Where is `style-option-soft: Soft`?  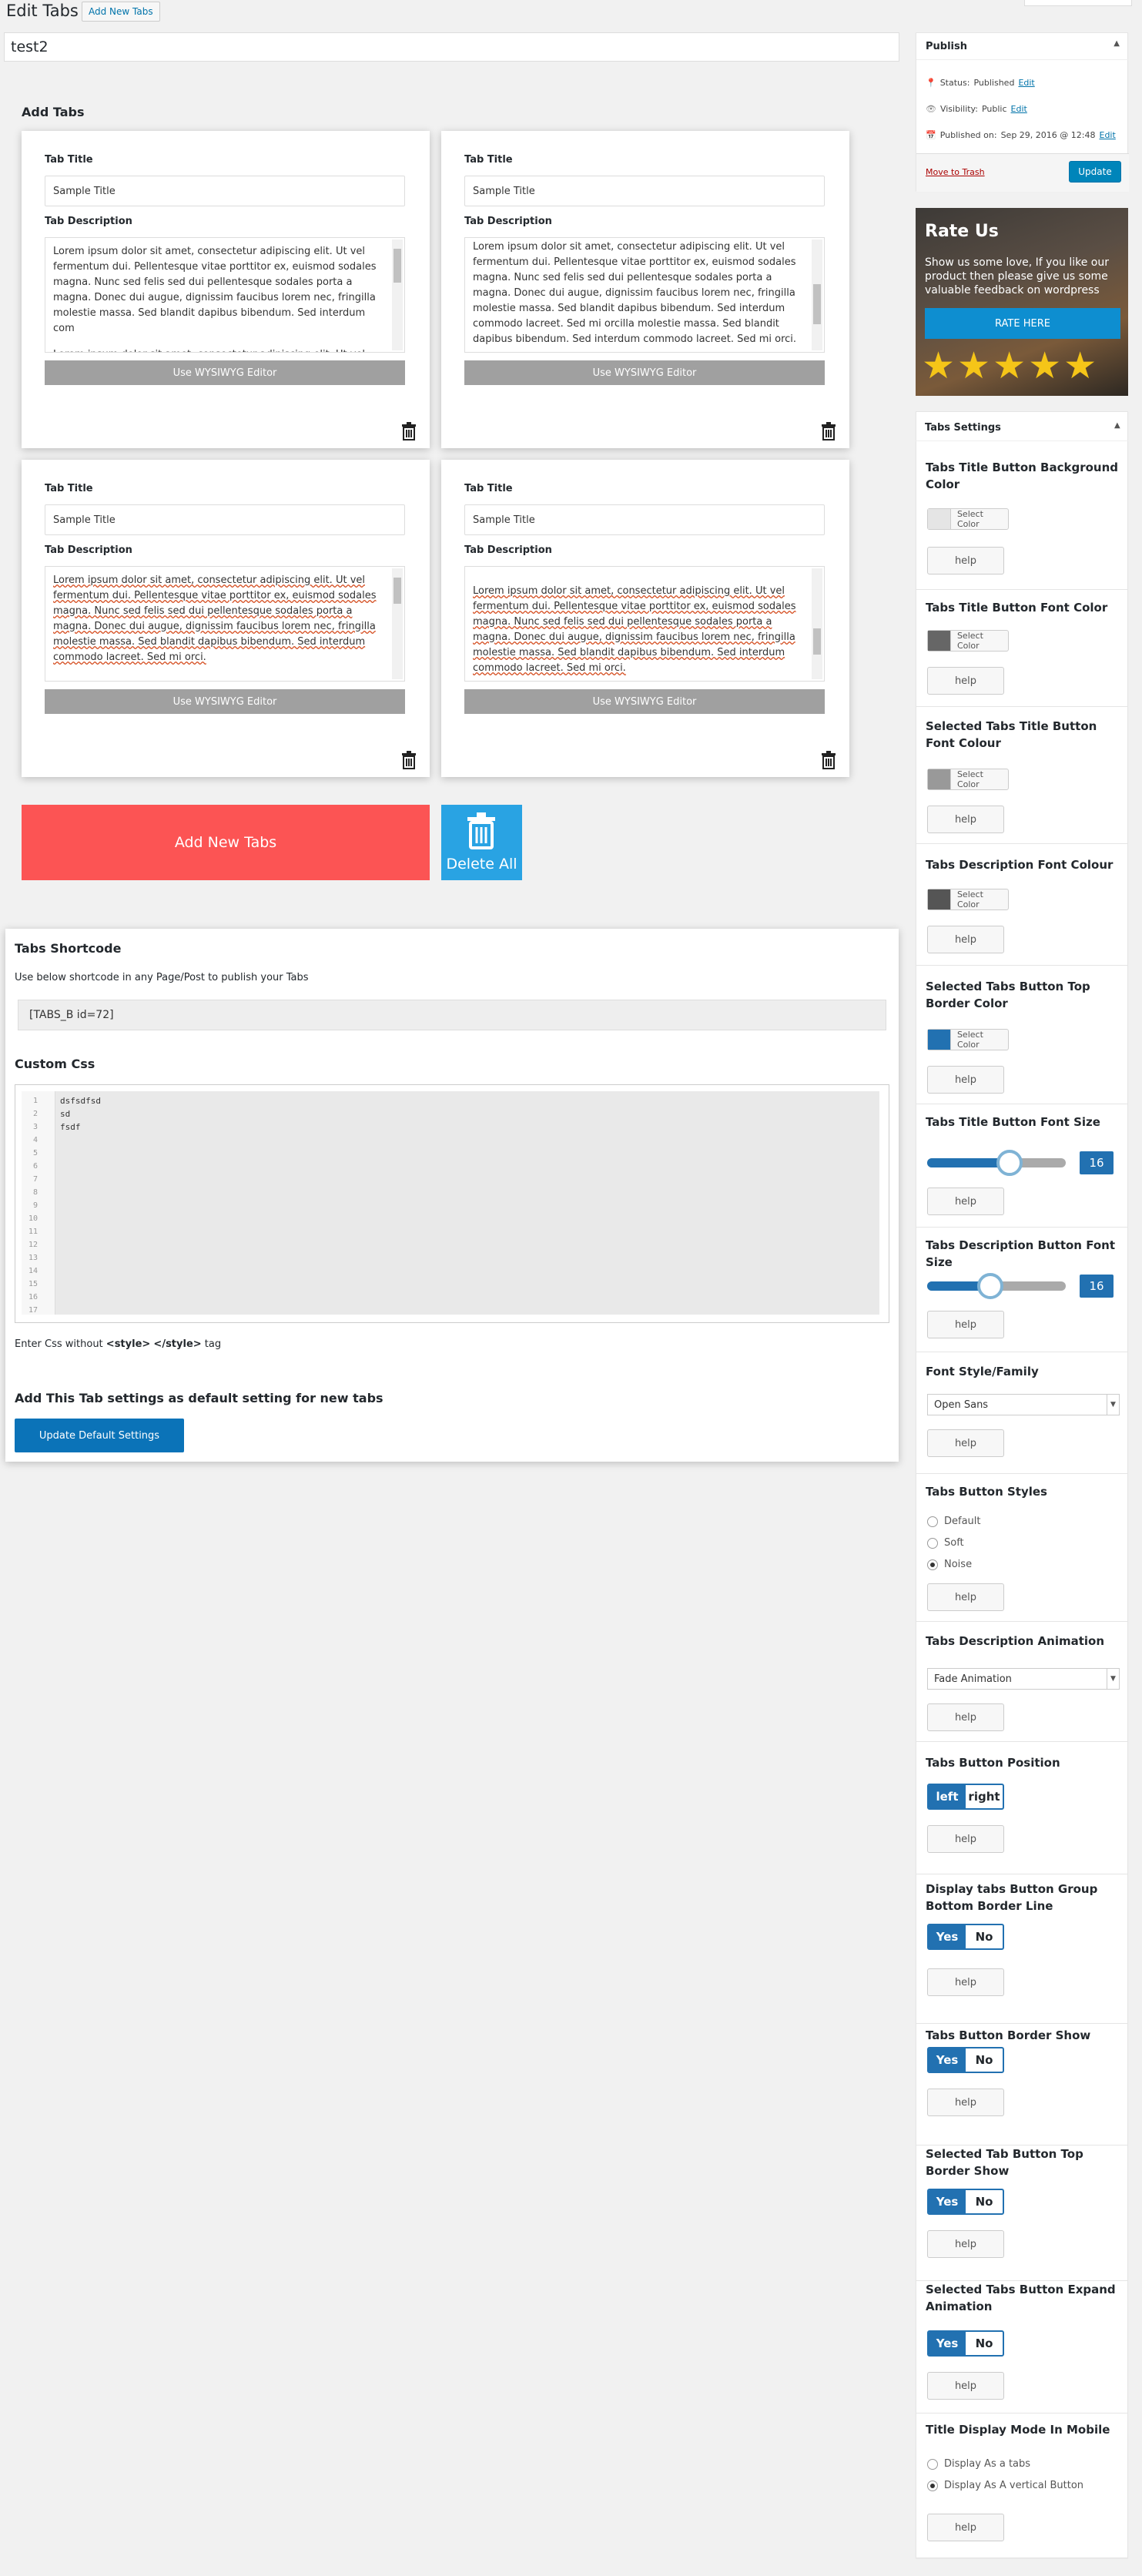 style-option-soft: Soft is located at coordinates (946, 1543).